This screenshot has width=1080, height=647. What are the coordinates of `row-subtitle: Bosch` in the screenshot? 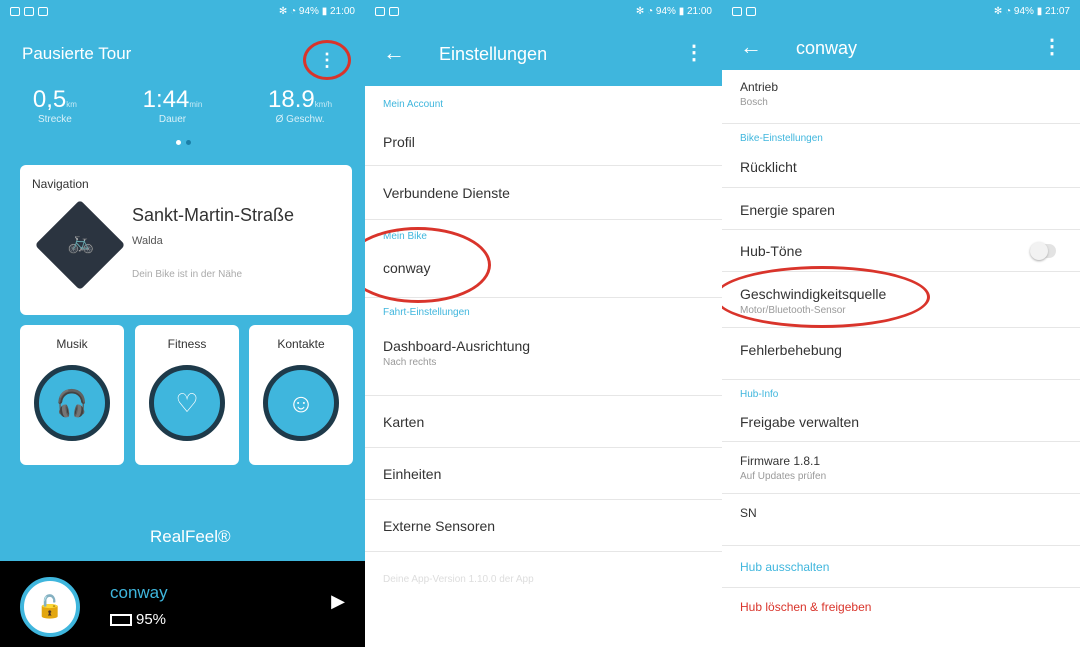 It's located at (754, 102).